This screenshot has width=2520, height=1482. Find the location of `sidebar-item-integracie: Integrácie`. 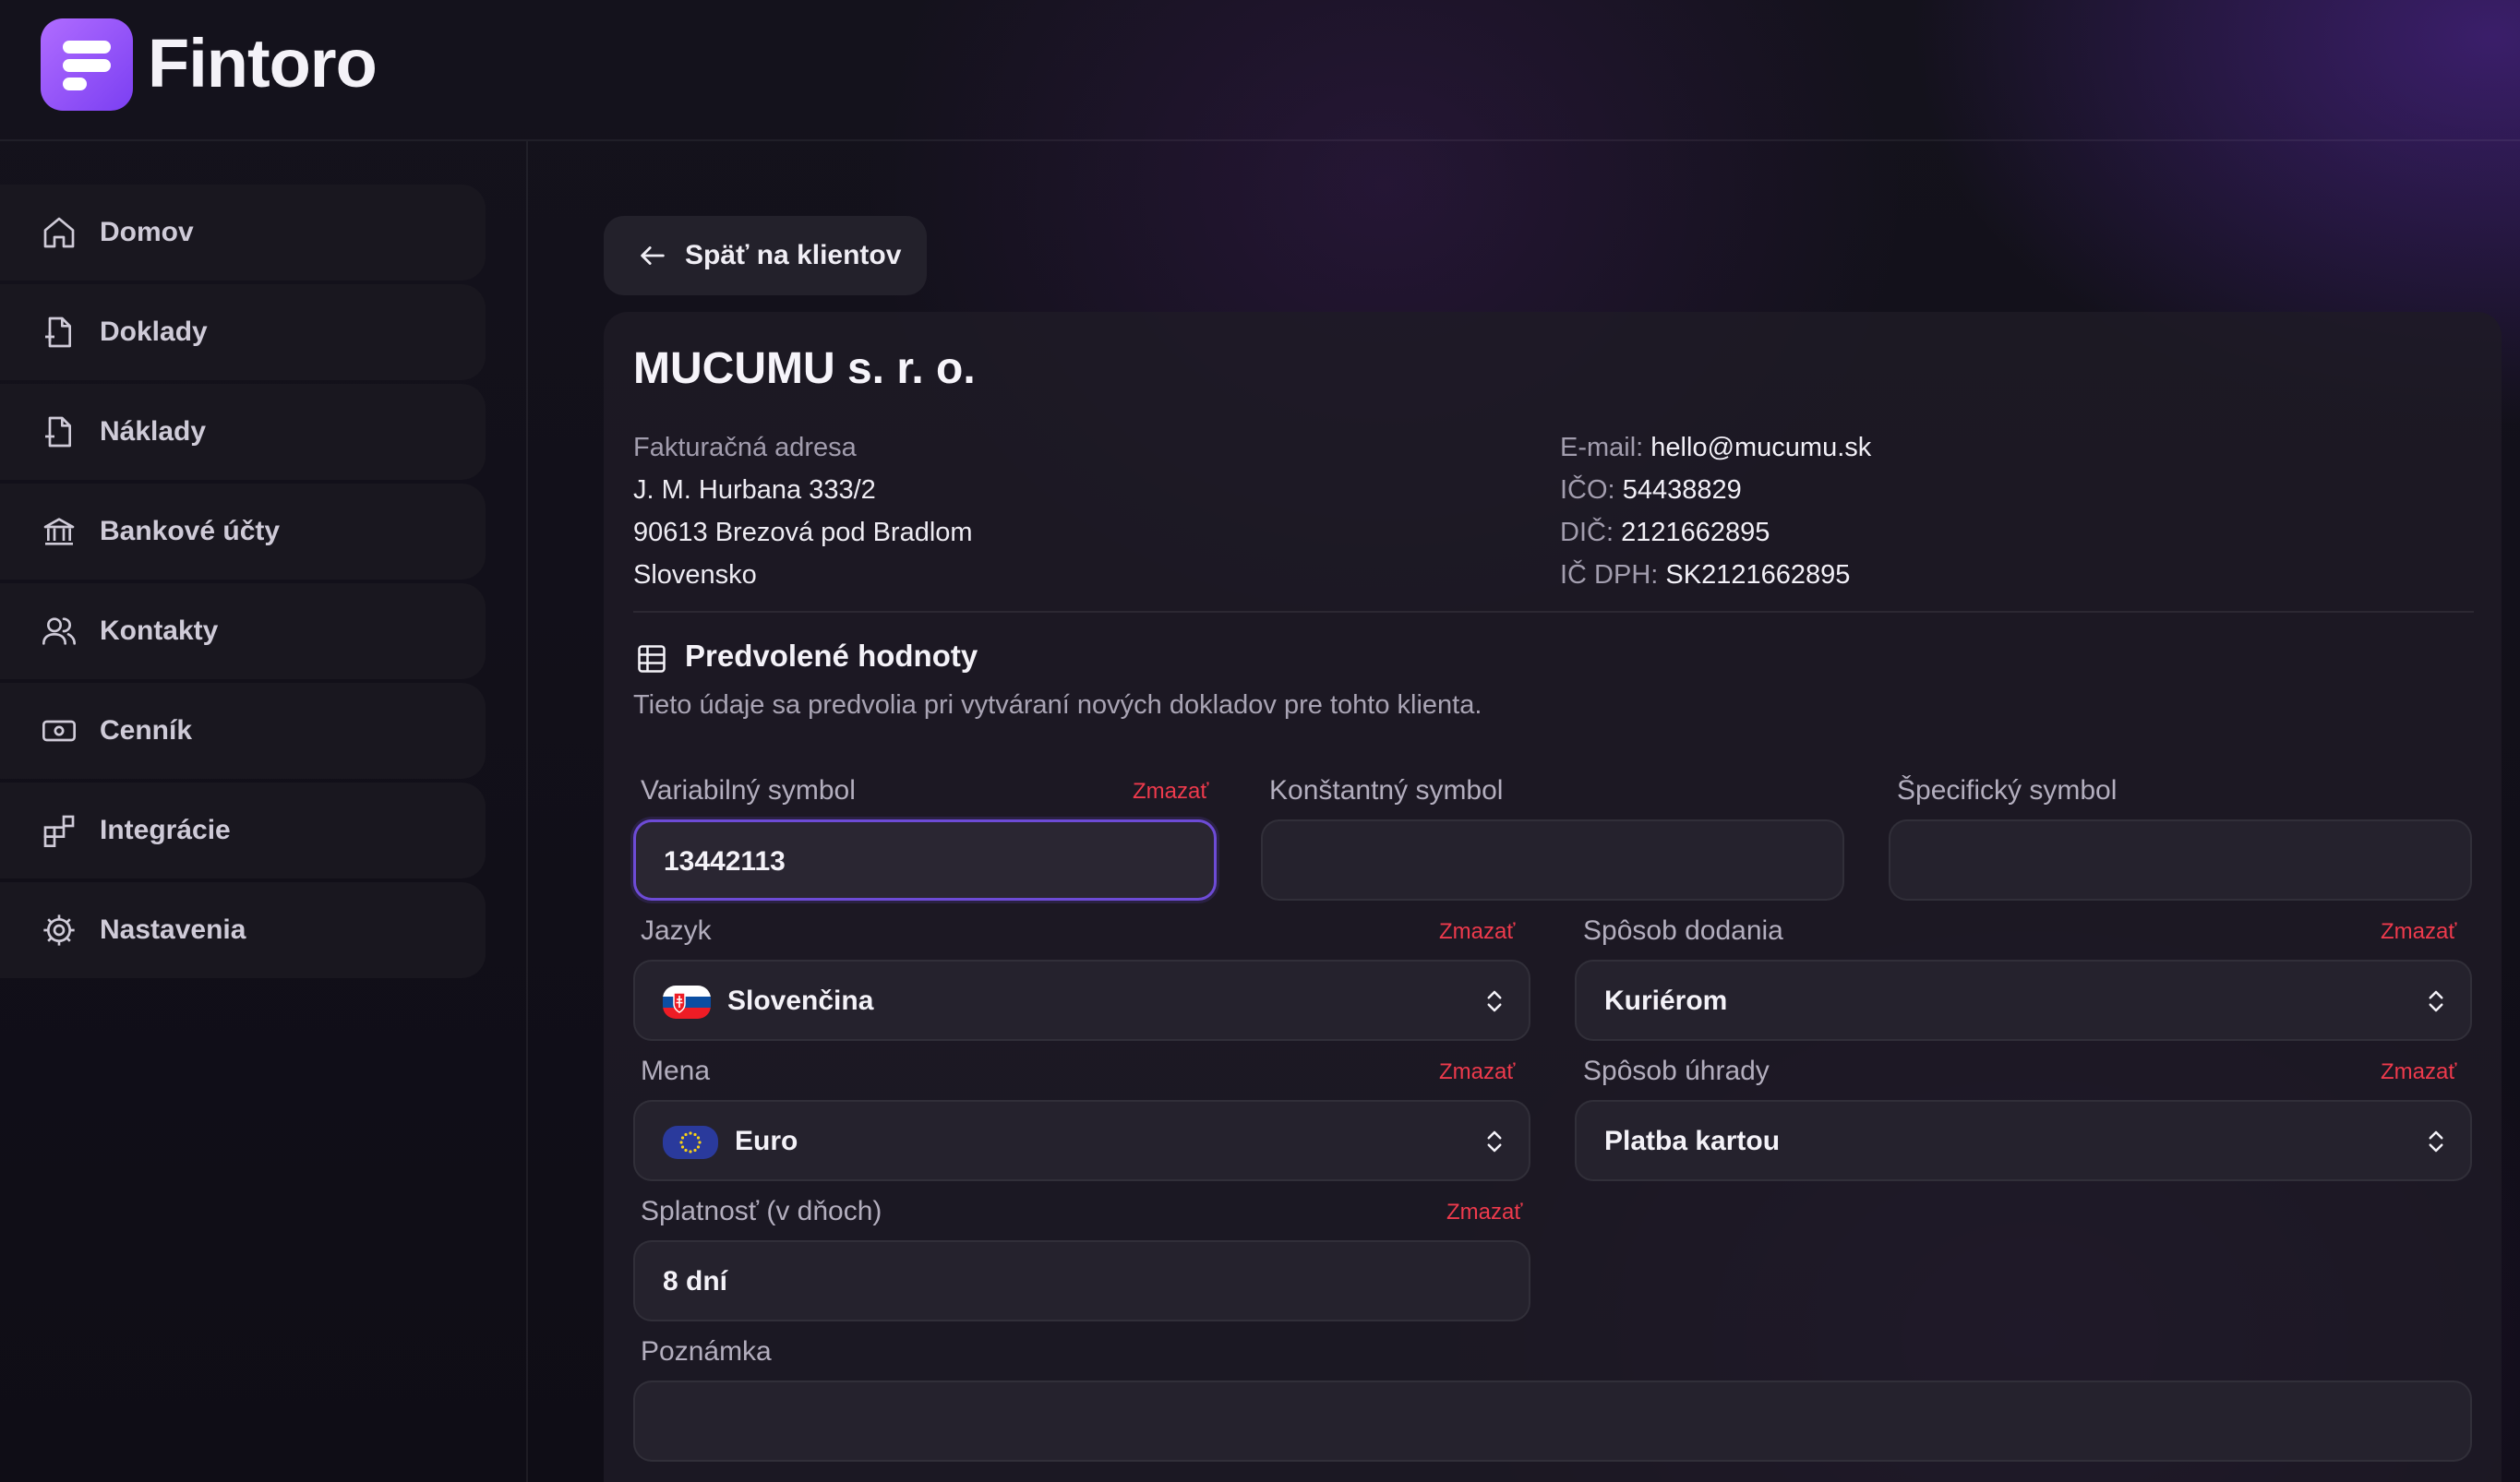

sidebar-item-integracie: Integrácie is located at coordinates (243, 830).